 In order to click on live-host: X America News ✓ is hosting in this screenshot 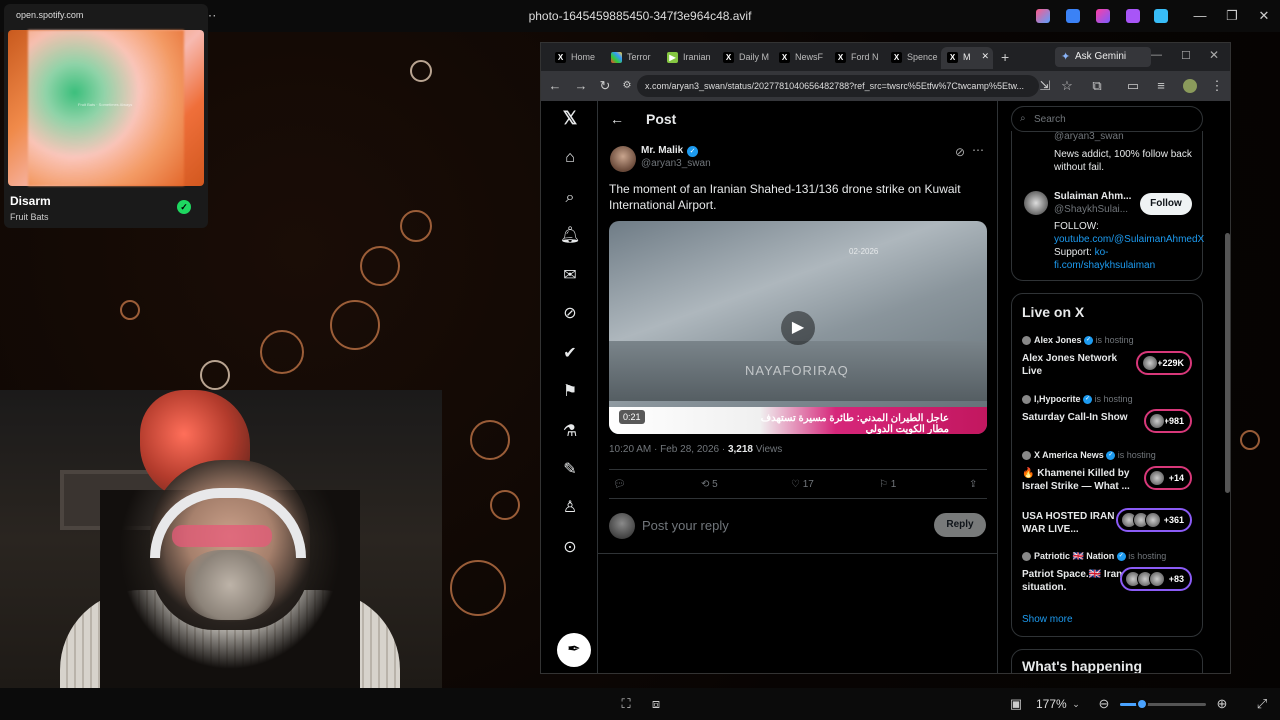, I will do `click(1089, 455)`.